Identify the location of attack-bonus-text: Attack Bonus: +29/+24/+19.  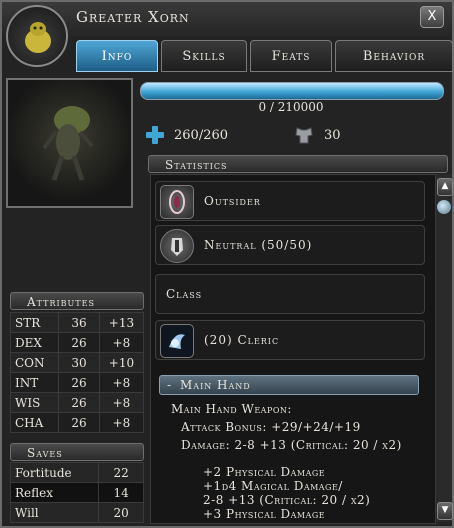
(271, 427).